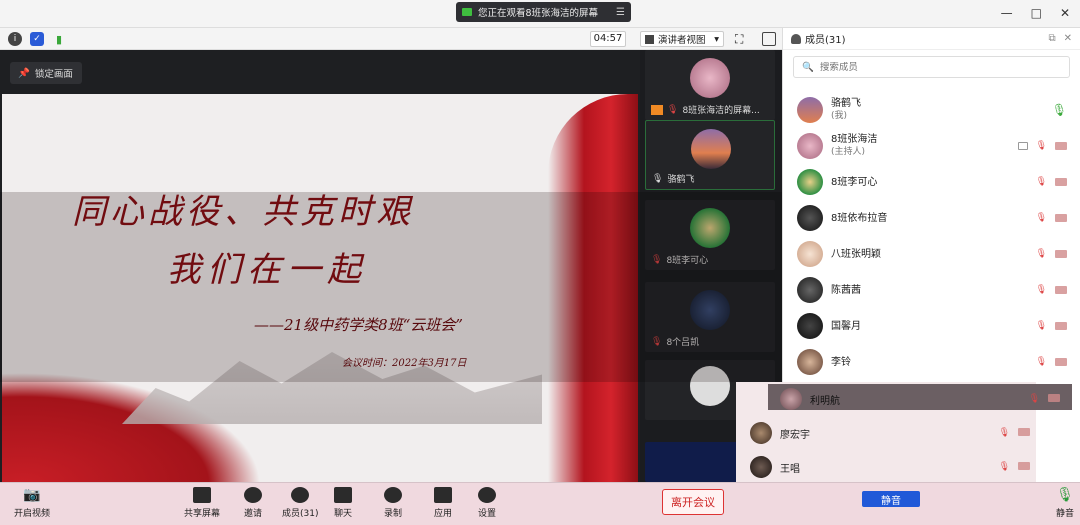  Describe the element at coordinates (343, 514) in the screenshot. I see `chat-label: 聊天` at that location.